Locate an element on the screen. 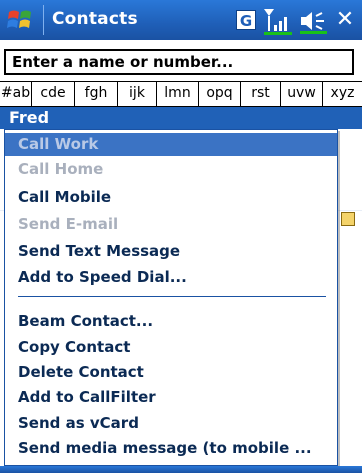 Image resolution: width=362 pixels, height=473 pixels. close-icon: ✕ is located at coordinates (345, 20).